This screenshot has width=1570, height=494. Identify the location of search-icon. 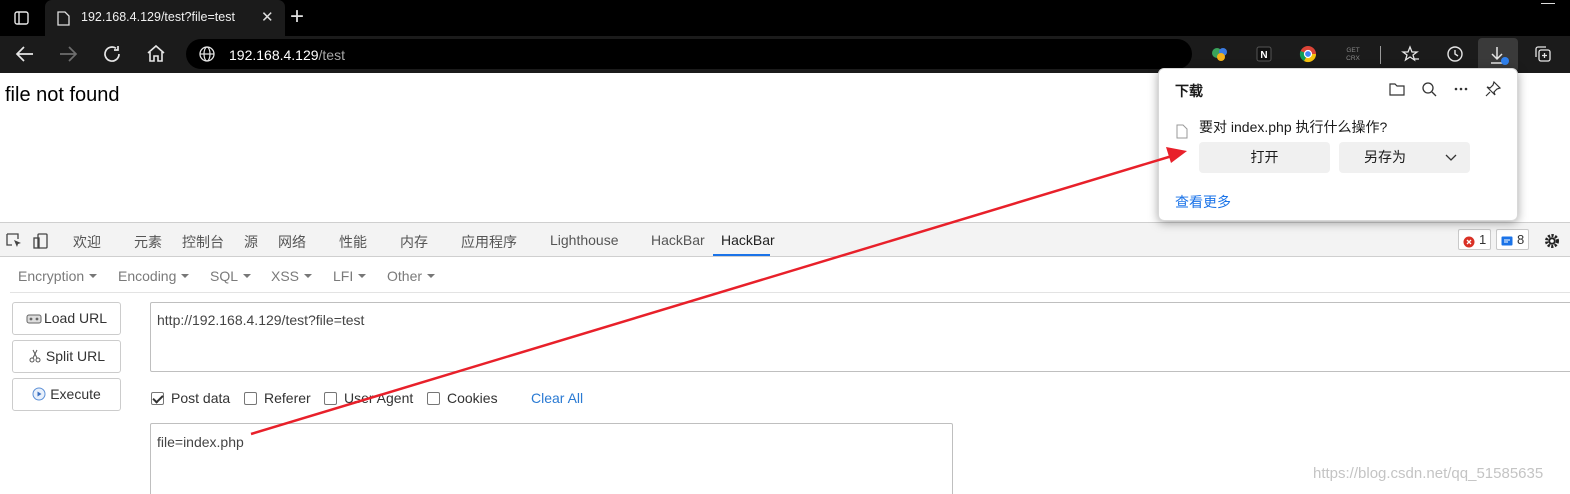
(1429, 89).